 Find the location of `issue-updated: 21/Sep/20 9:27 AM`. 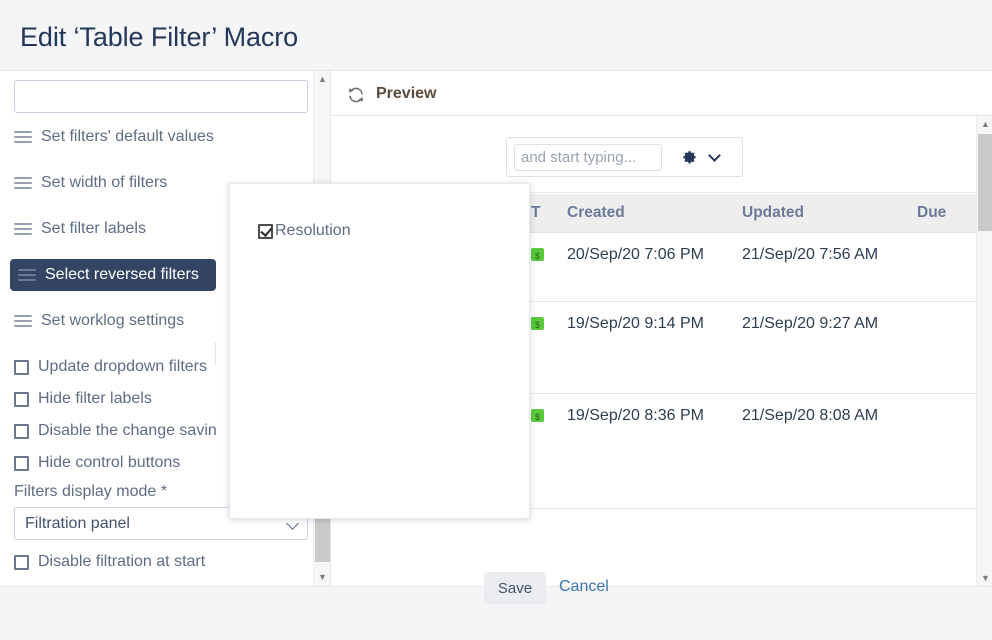

issue-updated: 21/Sep/20 9:27 AM is located at coordinates (829, 347).